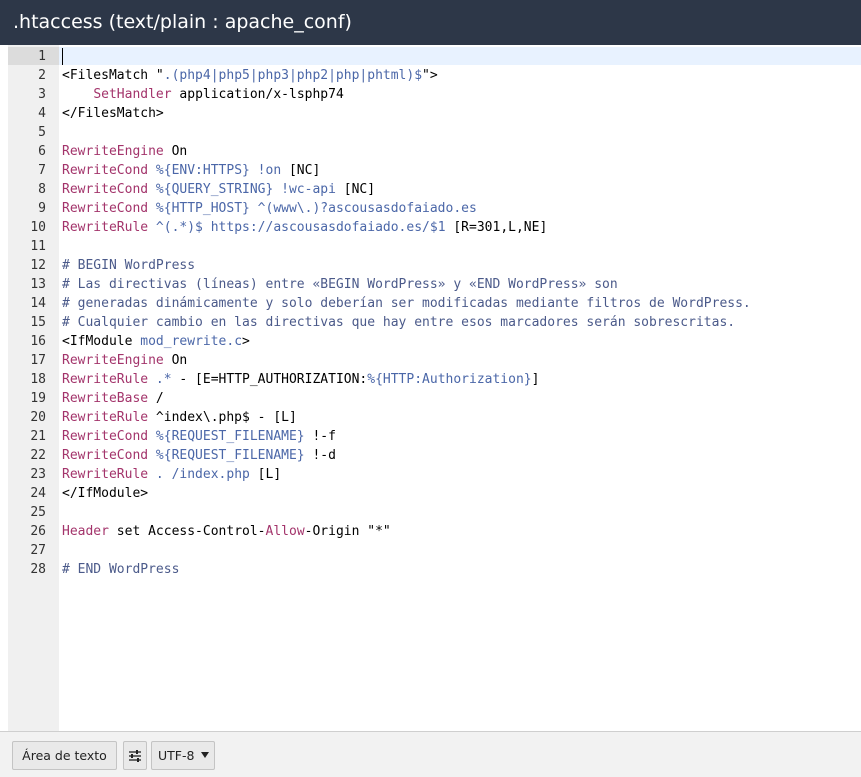 The height and width of the screenshot is (777, 861). I want to click on encoding-select: UTF-8, so click(183, 755).